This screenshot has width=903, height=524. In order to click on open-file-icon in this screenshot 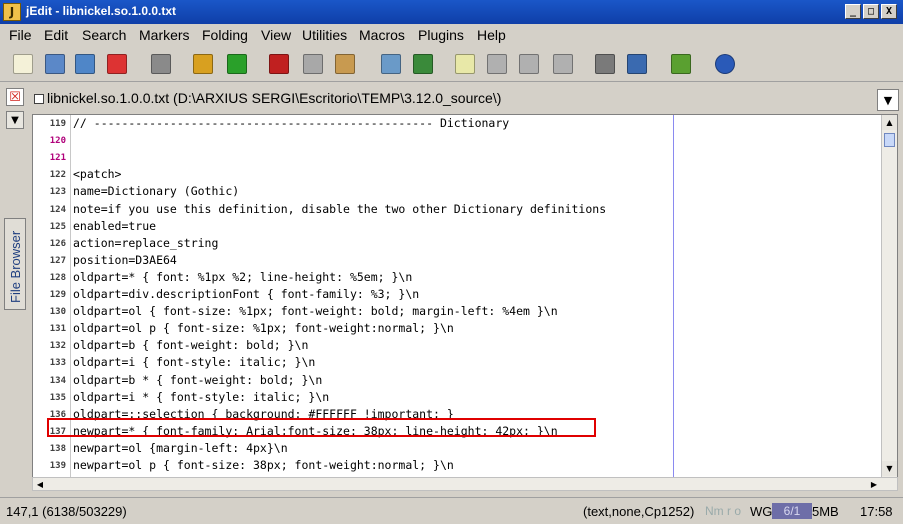, I will do `click(55, 64)`.